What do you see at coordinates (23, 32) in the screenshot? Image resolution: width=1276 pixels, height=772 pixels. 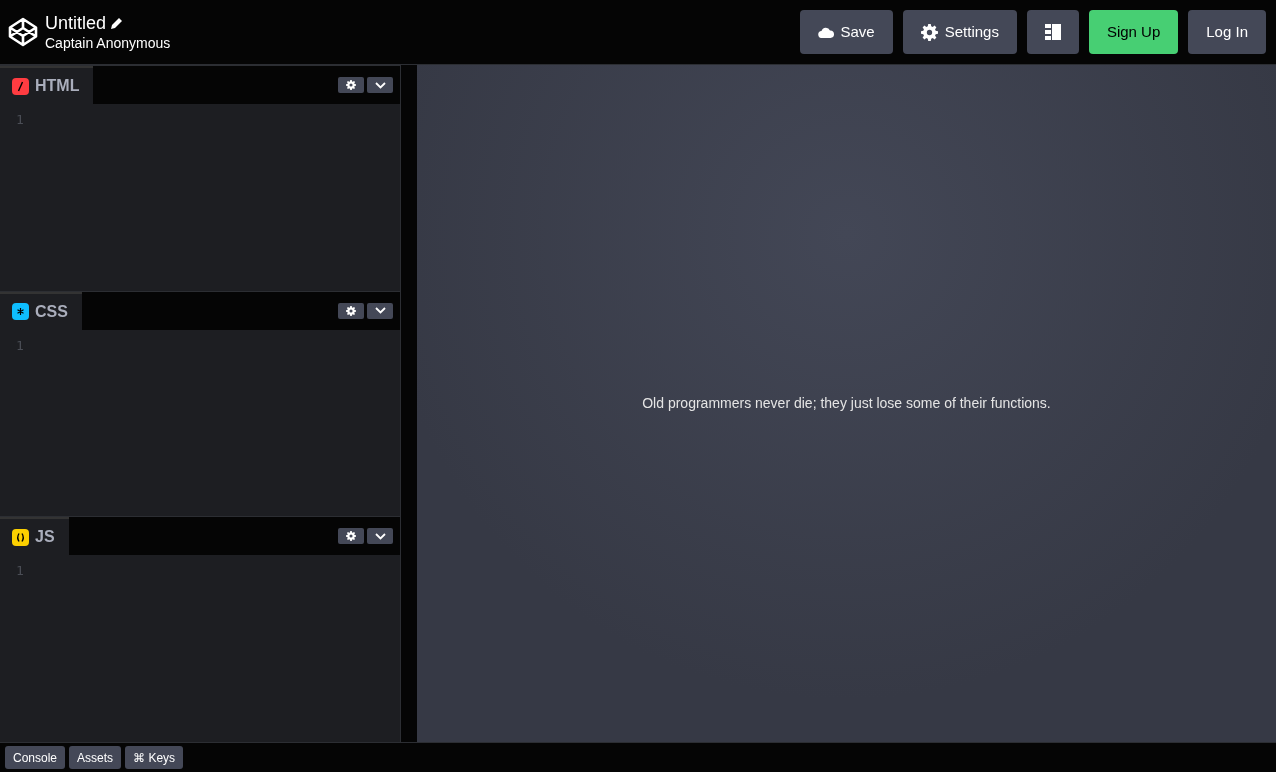 I see `cube-logo-icon` at bounding box center [23, 32].